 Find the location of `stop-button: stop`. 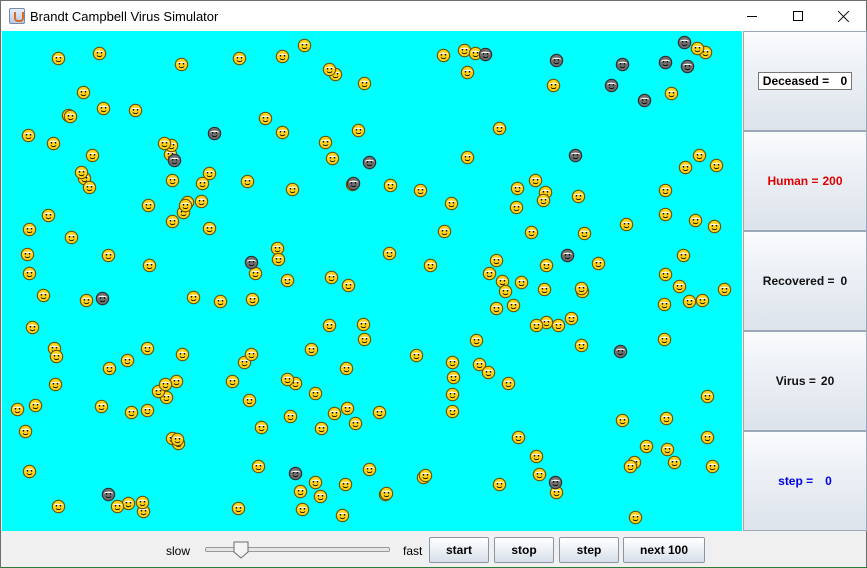

stop-button: stop is located at coordinates (524, 550).